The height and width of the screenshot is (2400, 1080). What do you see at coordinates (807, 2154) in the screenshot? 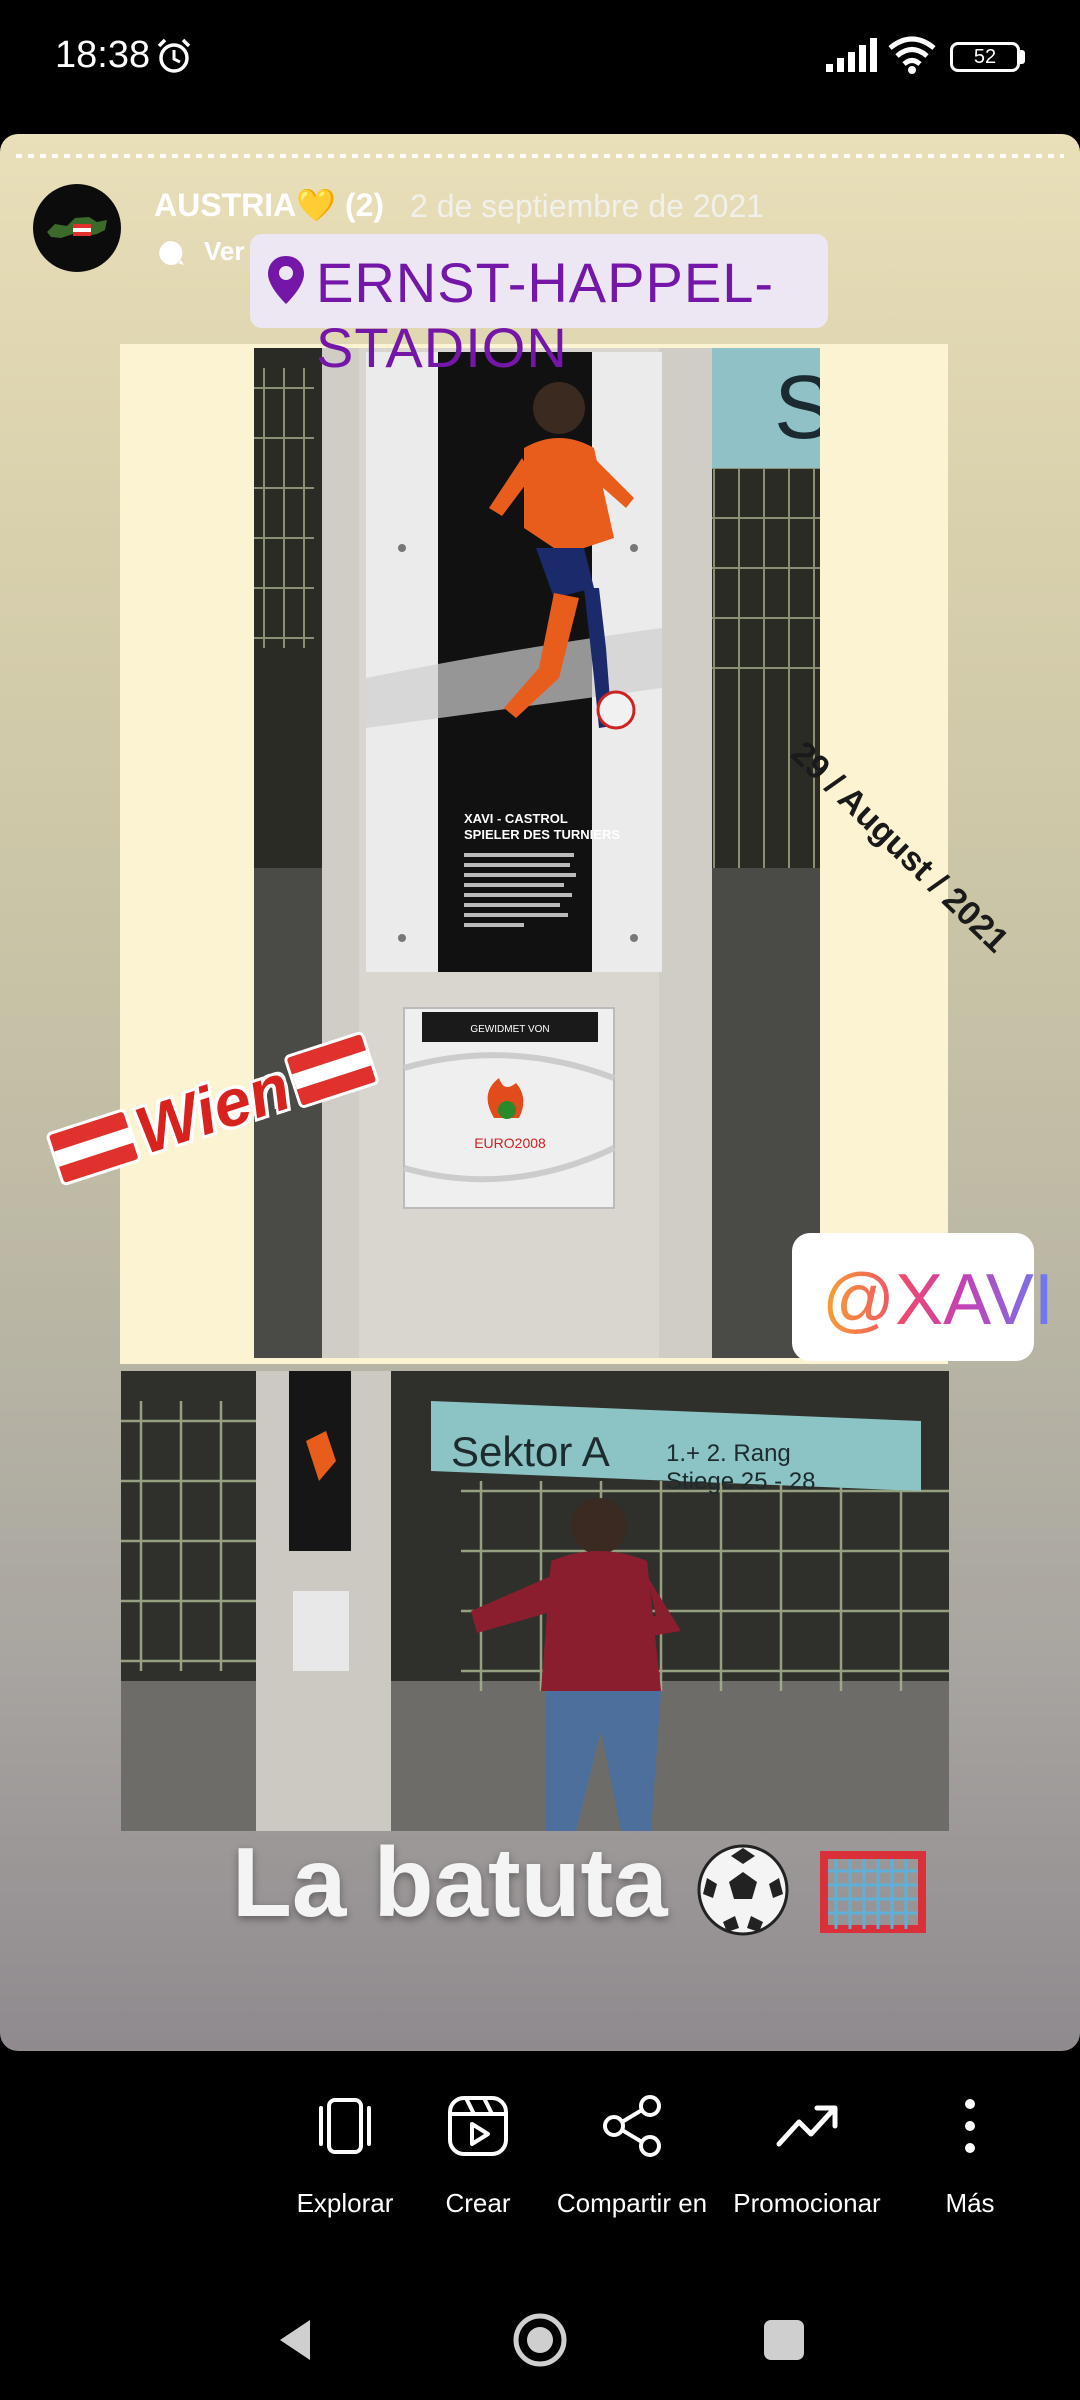
I see `promote-button: Promocionar` at bounding box center [807, 2154].